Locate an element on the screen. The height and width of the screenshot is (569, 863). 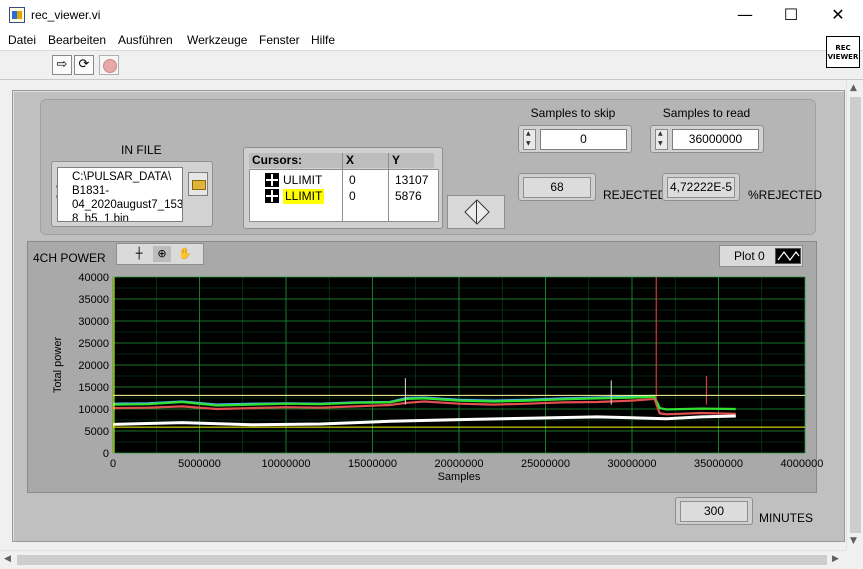
path-line: 8_h5_1.bin is located at coordinates (100, 217).